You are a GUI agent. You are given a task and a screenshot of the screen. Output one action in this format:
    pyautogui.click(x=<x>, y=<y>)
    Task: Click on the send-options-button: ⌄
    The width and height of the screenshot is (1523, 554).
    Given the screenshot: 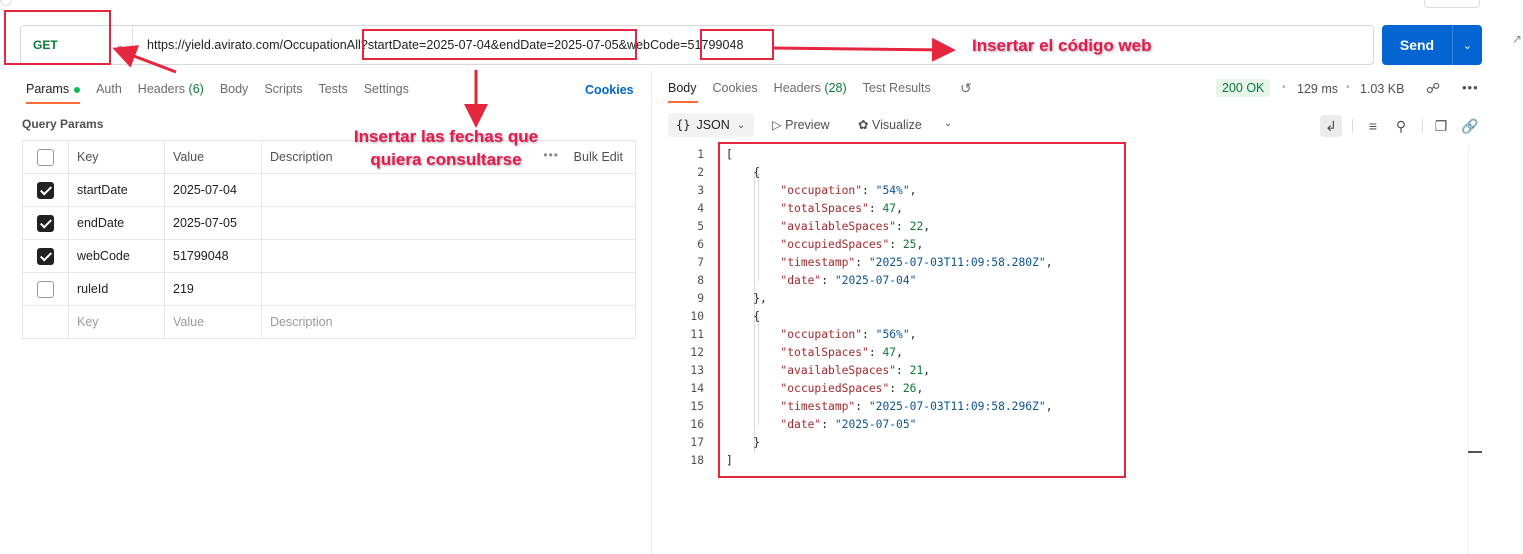 What is the action you would take?
    pyautogui.click(x=1467, y=45)
    